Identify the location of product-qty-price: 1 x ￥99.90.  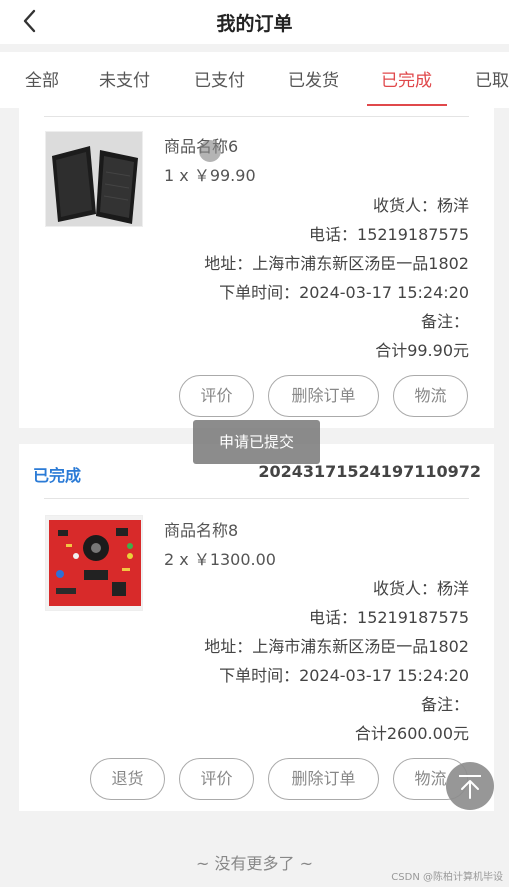
(210, 175).